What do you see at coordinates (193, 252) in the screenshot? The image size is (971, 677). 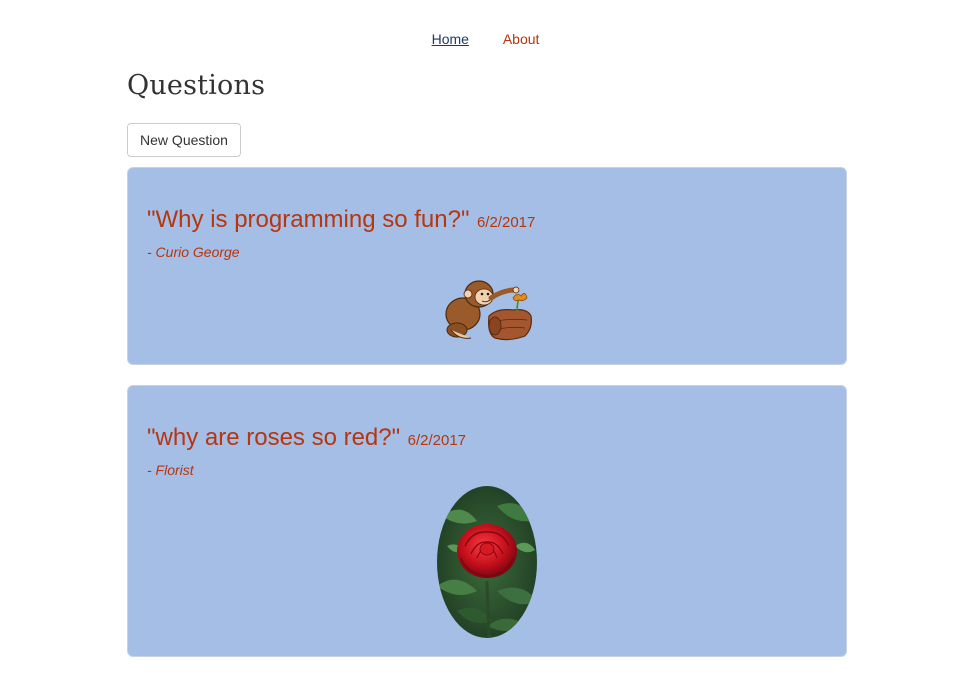 I see `question-author: - Curio George` at bounding box center [193, 252].